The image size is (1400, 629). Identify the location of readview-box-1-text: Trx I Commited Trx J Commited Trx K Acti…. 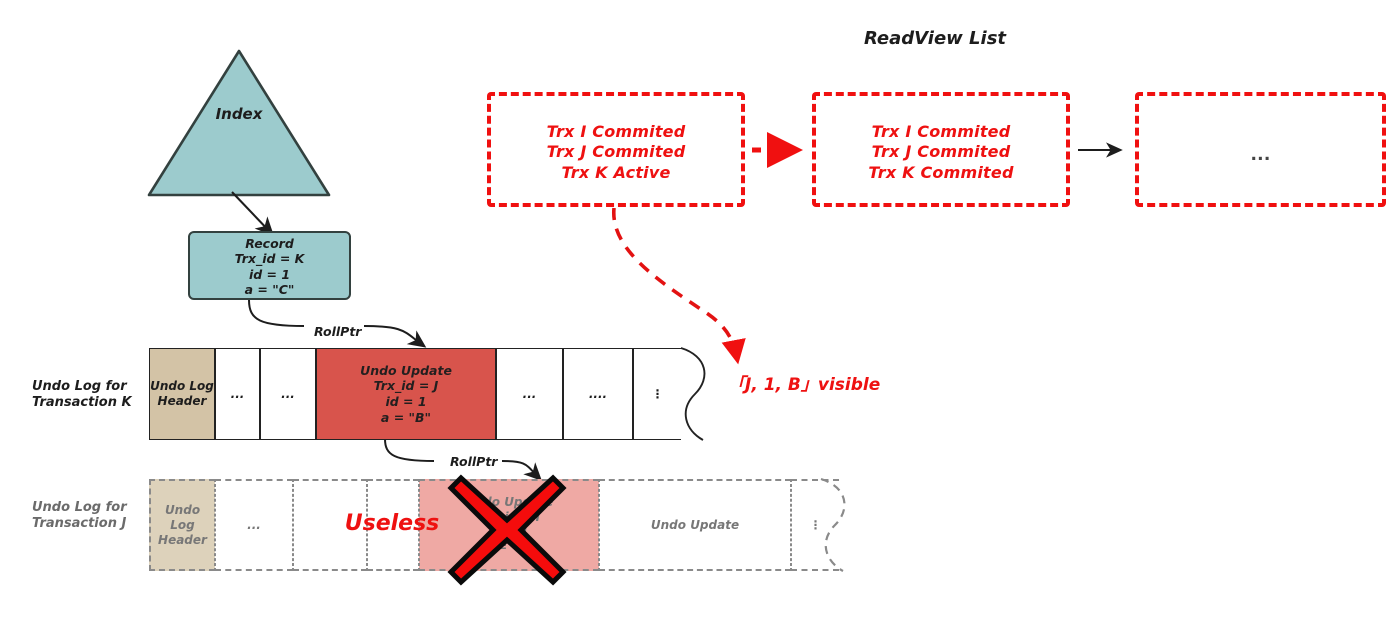
(616, 152).